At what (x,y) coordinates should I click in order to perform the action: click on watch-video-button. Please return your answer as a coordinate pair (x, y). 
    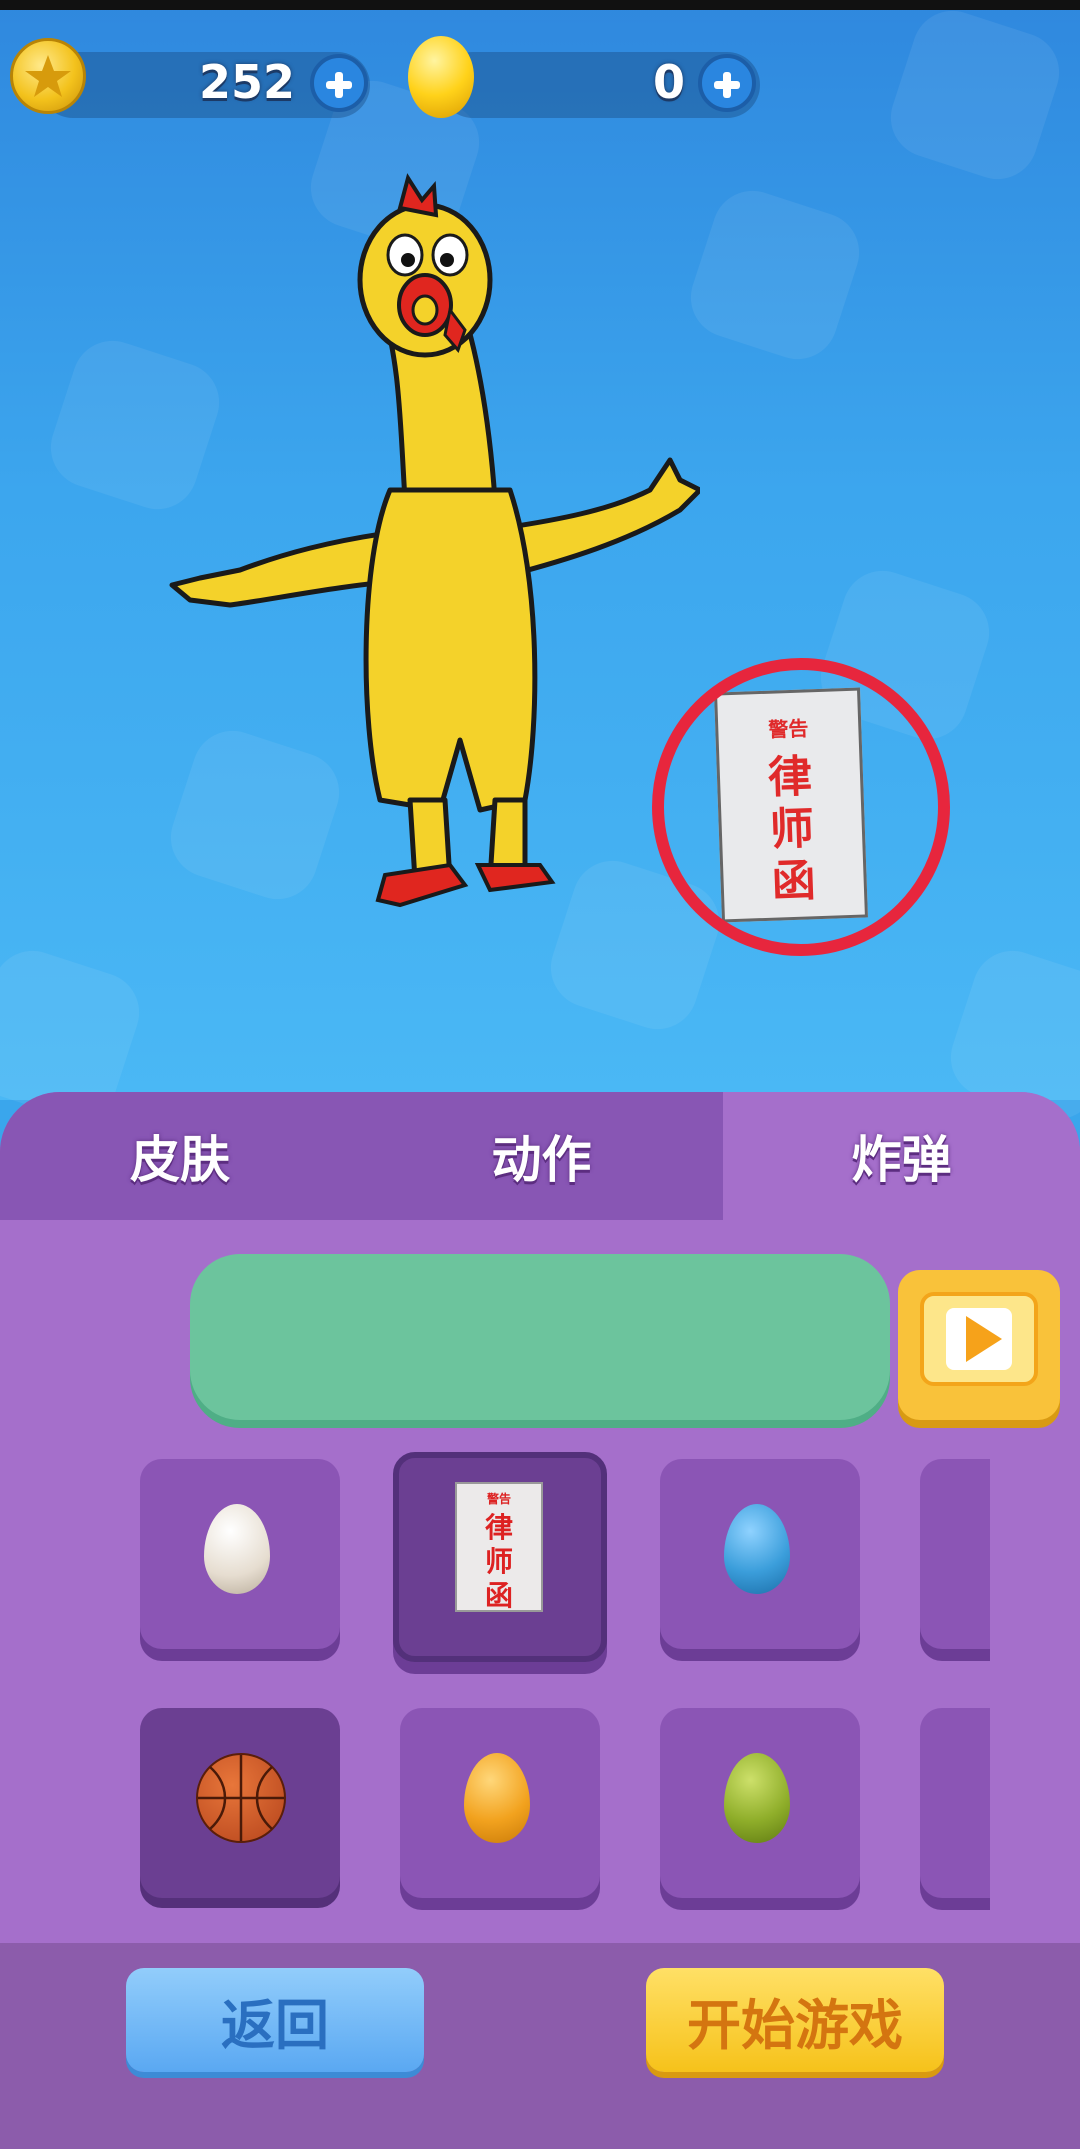
    Looking at the image, I should click on (979, 1345).